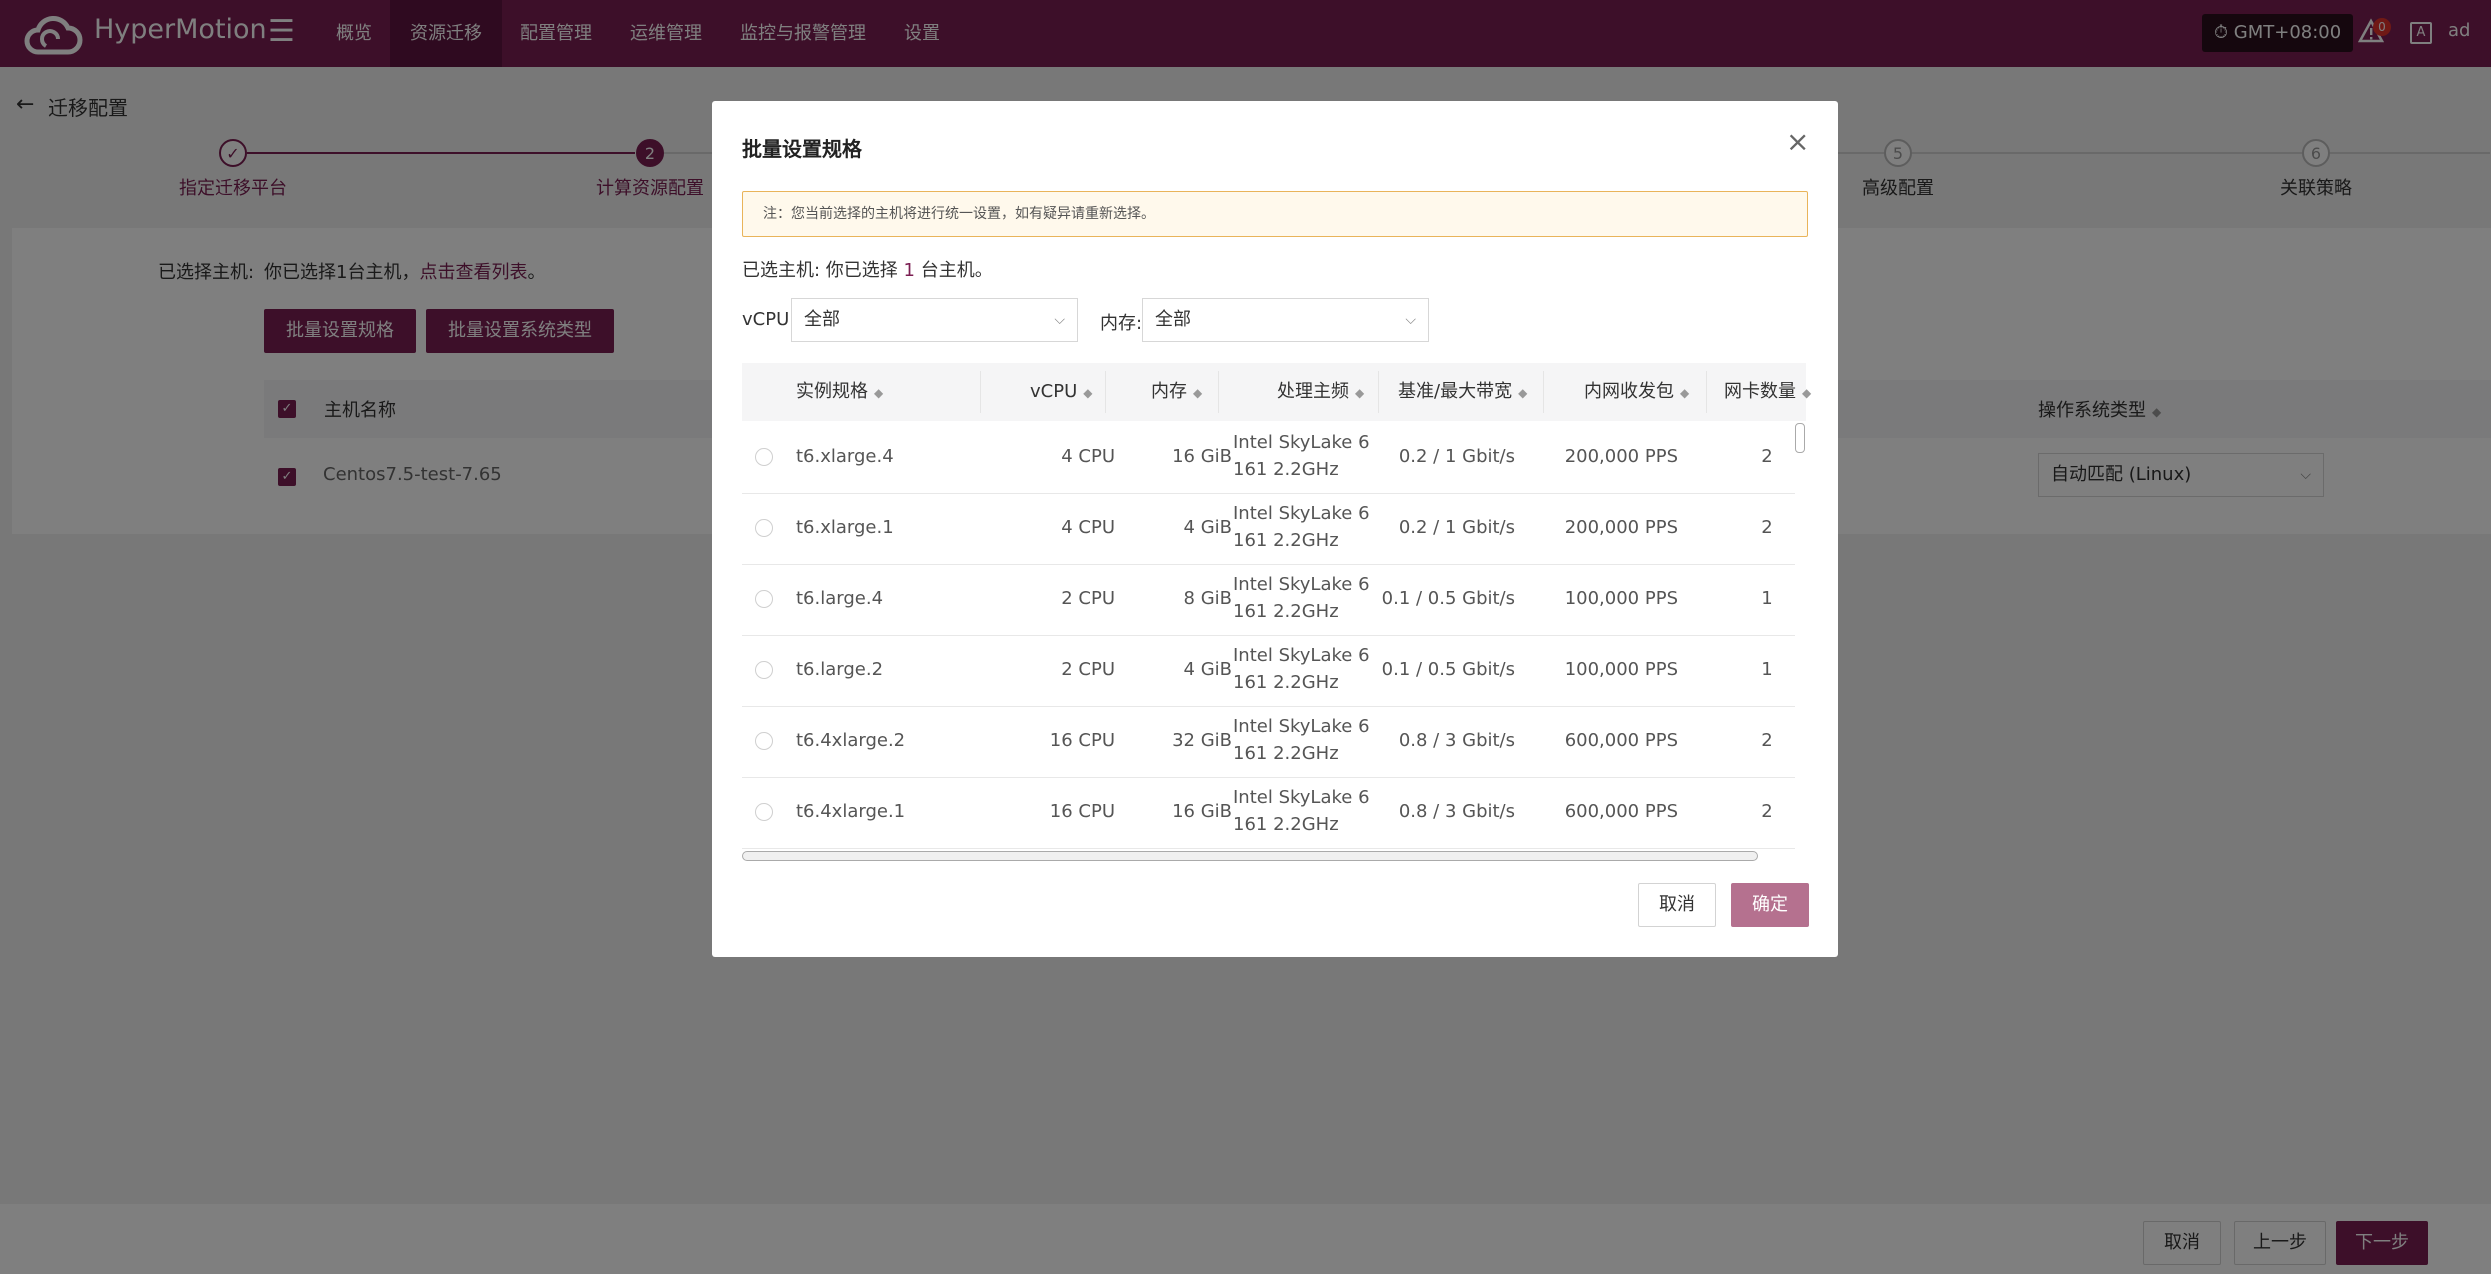  I want to click on col-cpu-freq: 处理主频 ◆, so click(1320, 392).